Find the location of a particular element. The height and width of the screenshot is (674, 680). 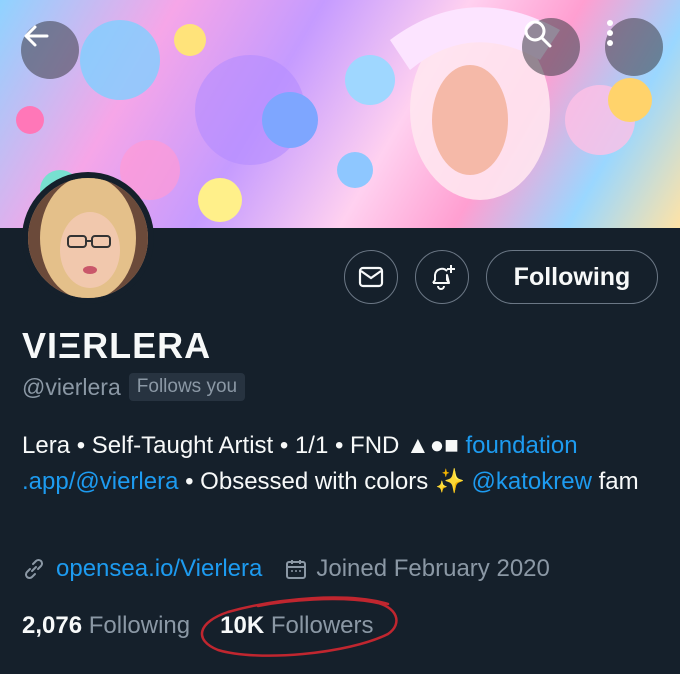

following-button: Following is located at coordinates (572, 277).